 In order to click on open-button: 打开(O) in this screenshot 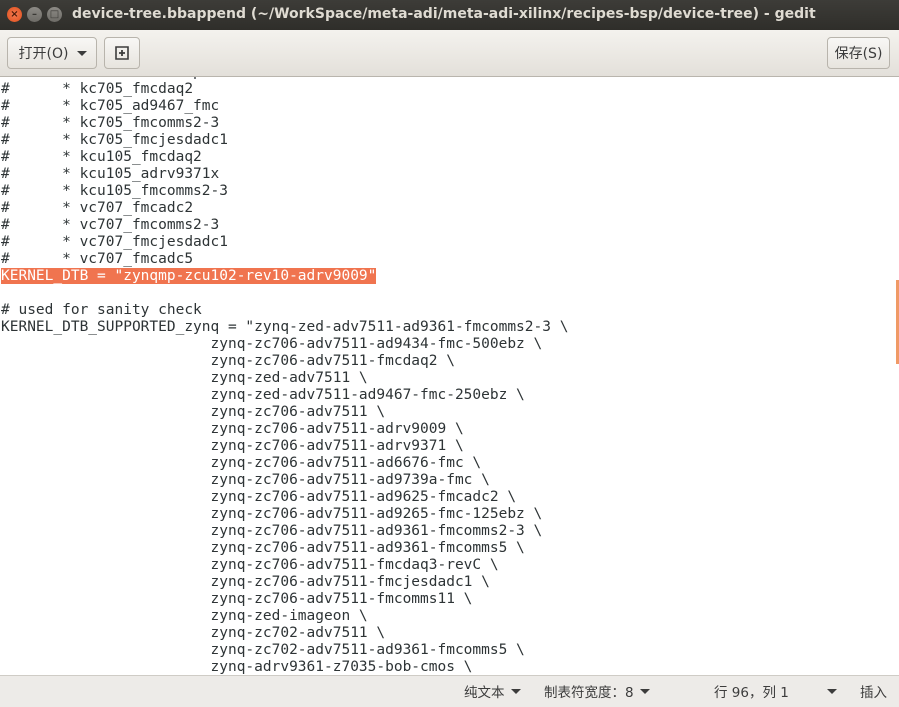, I will do `click(52, 53)`.